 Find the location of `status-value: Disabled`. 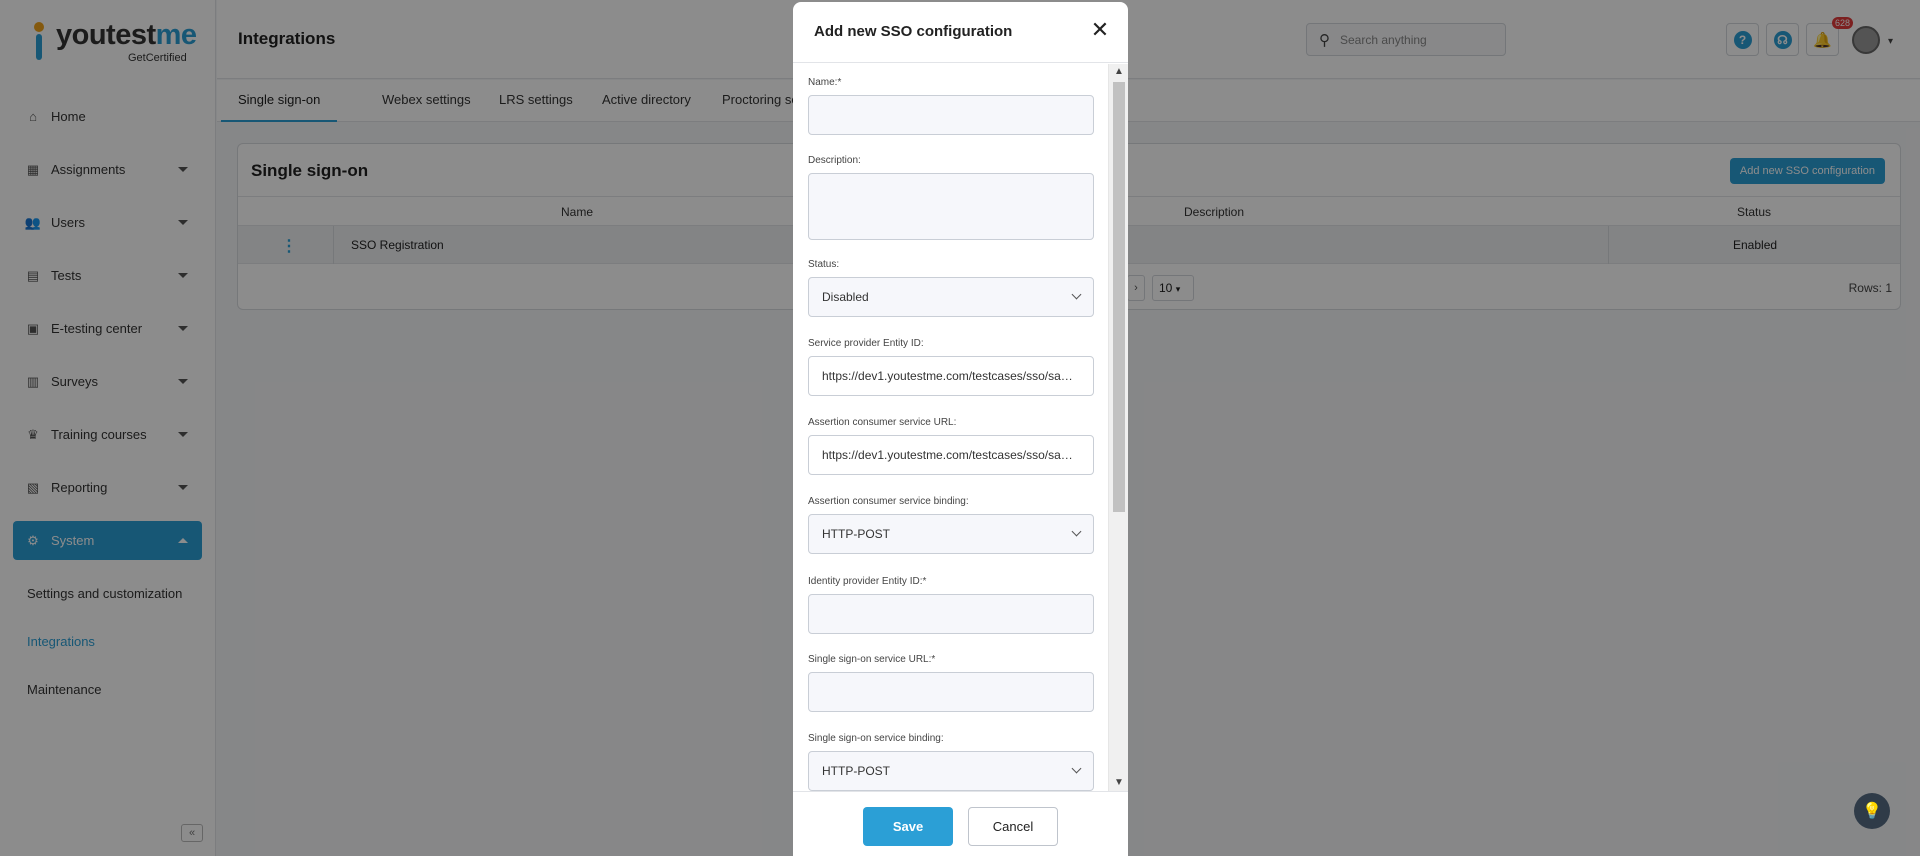

status-value: Disabled is located at coordinates (845, 297).